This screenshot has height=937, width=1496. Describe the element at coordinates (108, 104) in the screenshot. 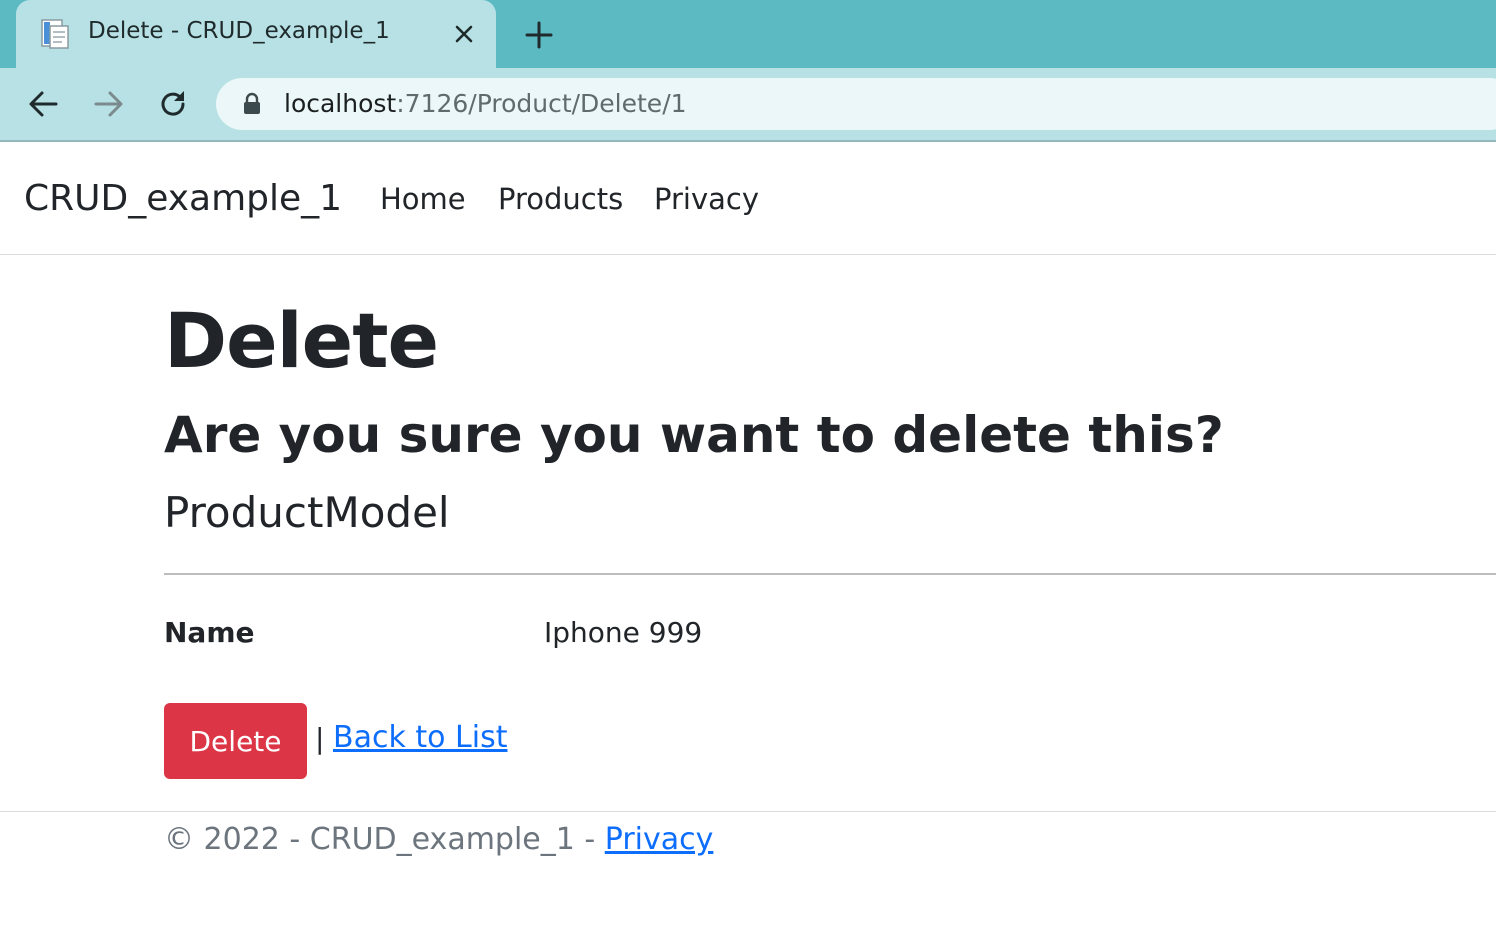

I see `arrow-right-icon` at that location.